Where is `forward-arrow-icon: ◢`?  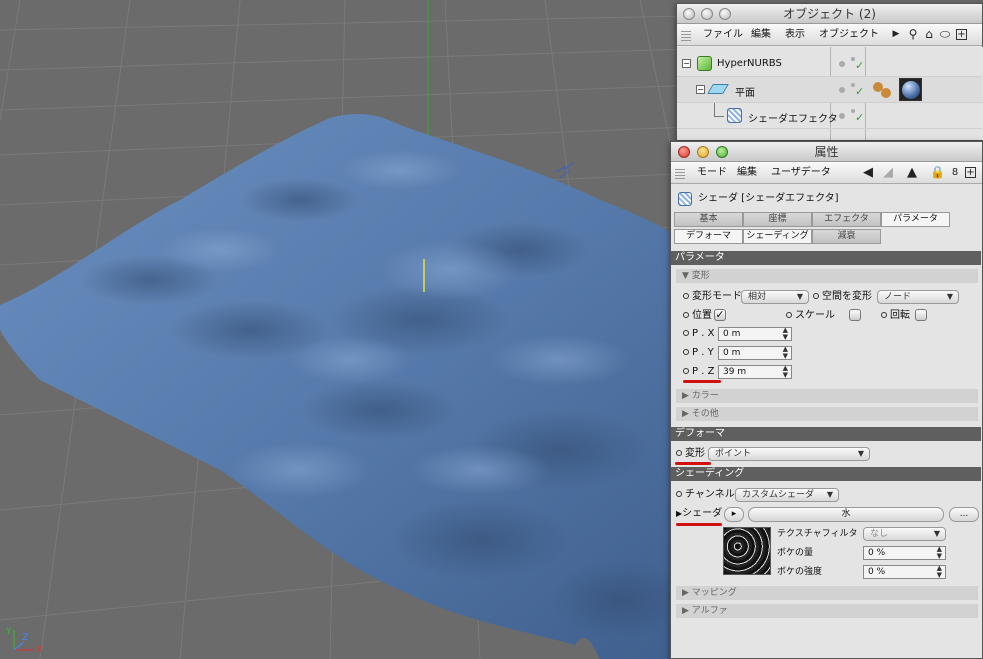
forward-arrow-icon: ◢ is located at coordinates (888, 172).